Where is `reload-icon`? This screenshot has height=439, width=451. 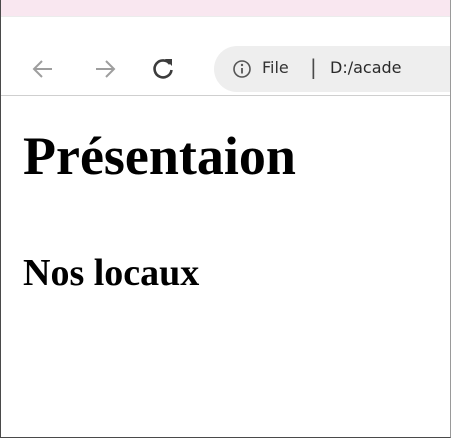
reload-icon is located at coordinates (163, 69).